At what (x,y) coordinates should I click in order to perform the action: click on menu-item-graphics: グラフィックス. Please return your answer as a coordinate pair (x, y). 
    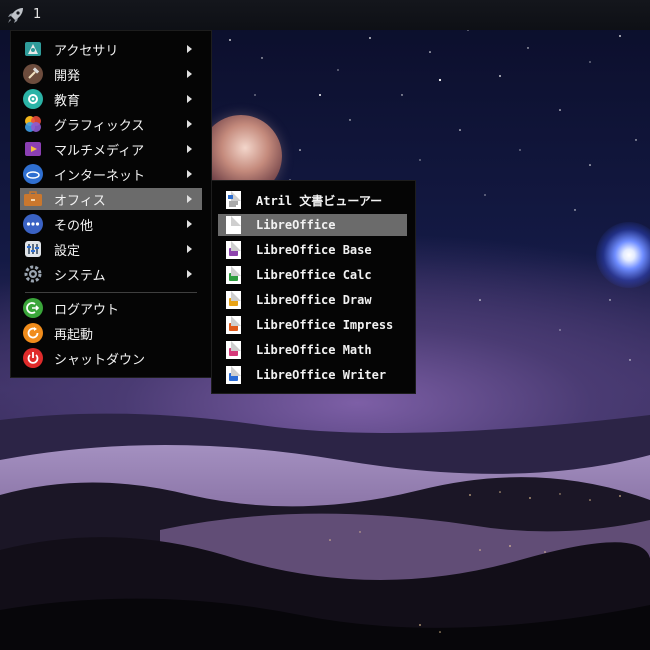
    Looking at the image, I should click on (111, 124).